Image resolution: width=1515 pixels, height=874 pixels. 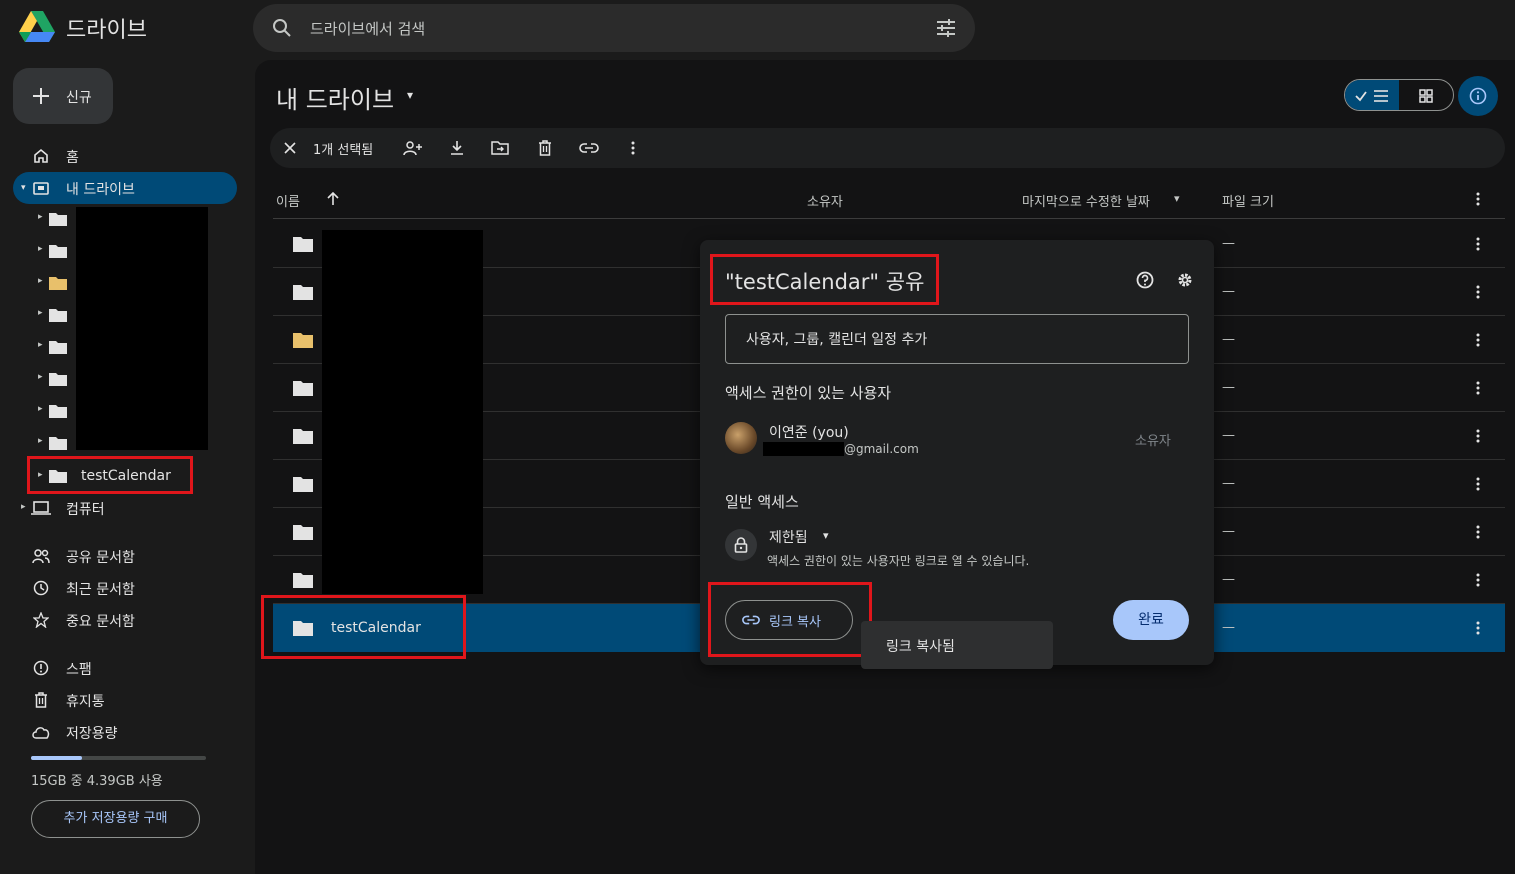 What do you see at coordinates (37, 27) in the screenshot?
I see `drive-logo-icon` at bounding box center [37, 27].